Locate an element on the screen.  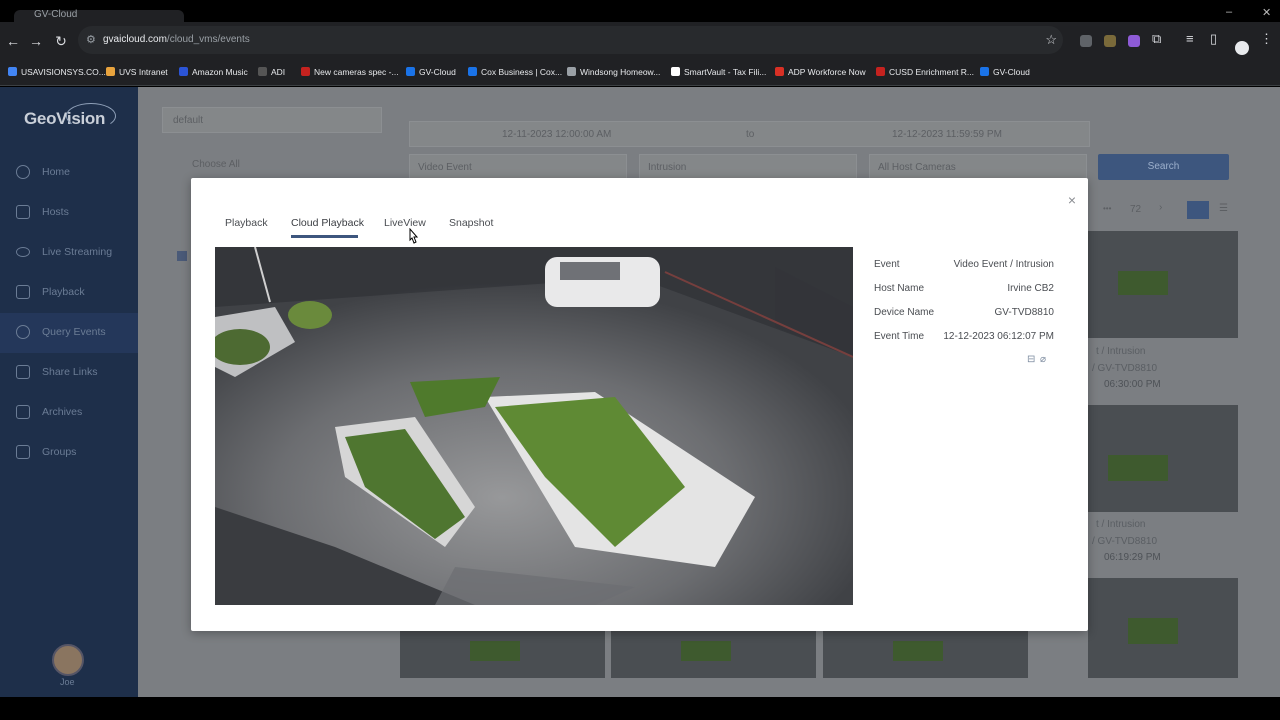
detail-value: Video Event / Intrusion is located at coordinates (1003, 264).